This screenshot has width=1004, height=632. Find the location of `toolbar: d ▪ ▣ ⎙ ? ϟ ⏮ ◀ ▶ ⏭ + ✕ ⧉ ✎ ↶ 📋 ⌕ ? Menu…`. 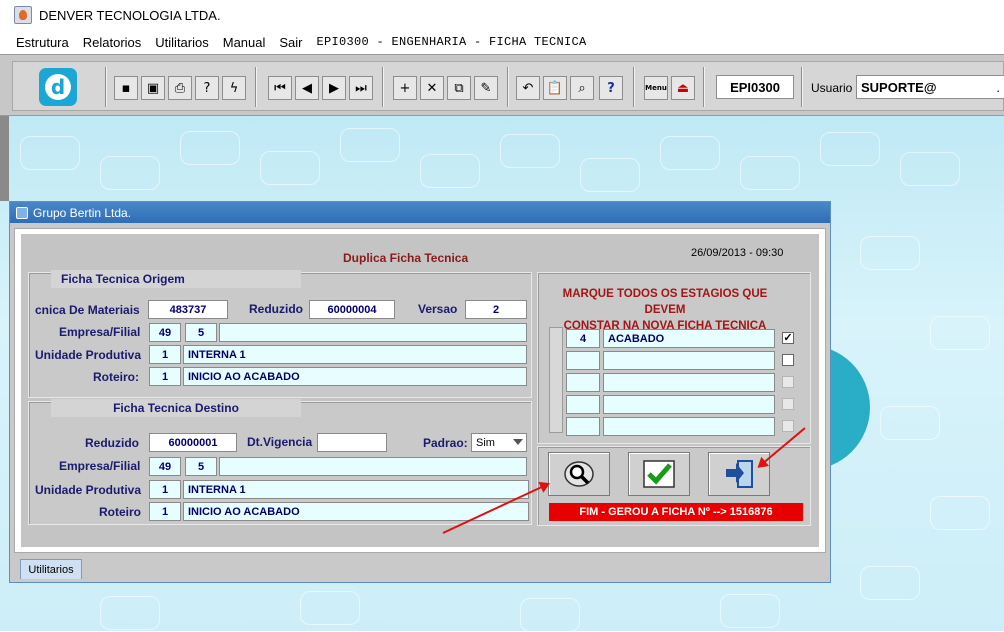

toolbar: d ▪ ▣ ⎙ ? ϟ ⏮ ◀ ▶ ⏭ + ✕ ⧉ ✎ ↶ 📋 ⌕ ? Menu… is located at coordinates (508, 86).